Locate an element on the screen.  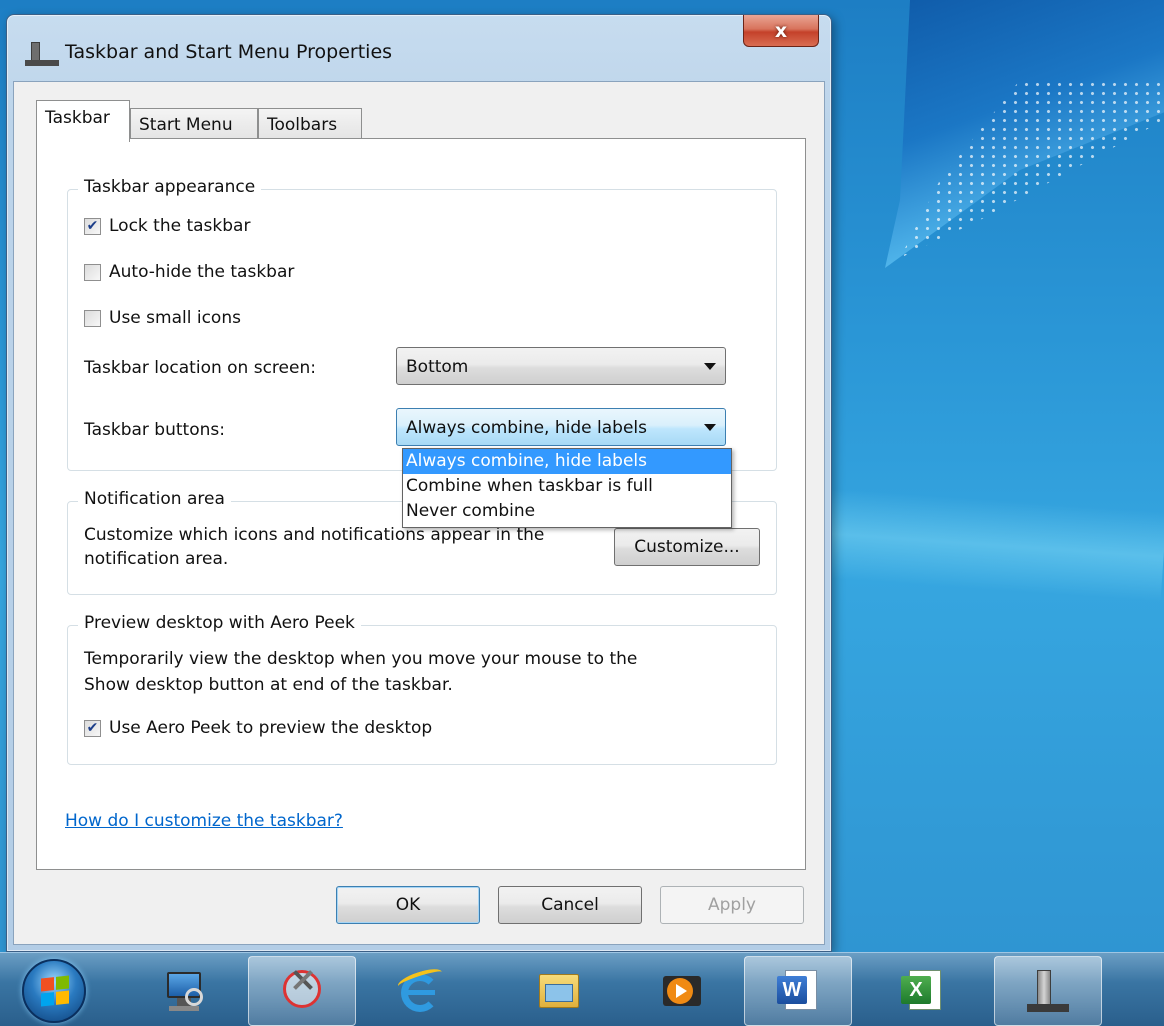
media-player-icon is located at coordinates (682, 991).